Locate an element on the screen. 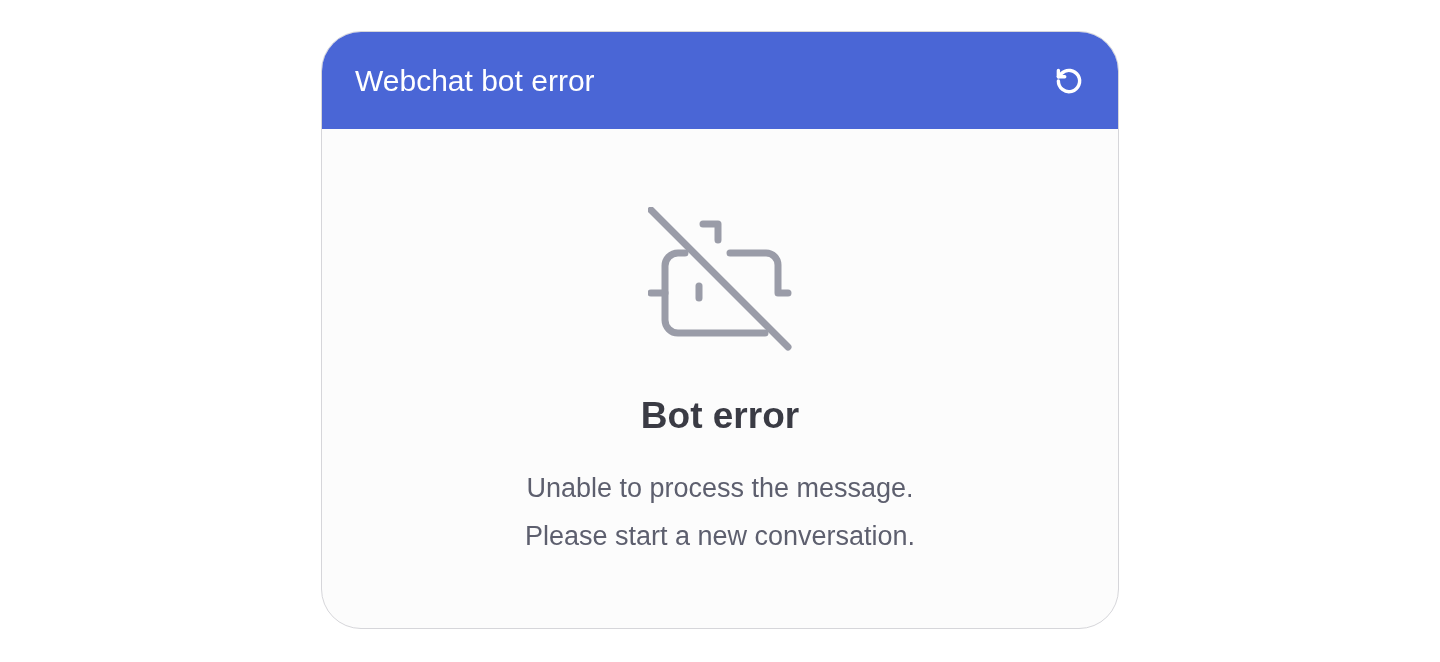  error-heading: Bot error is located at coordinates (720, 416).